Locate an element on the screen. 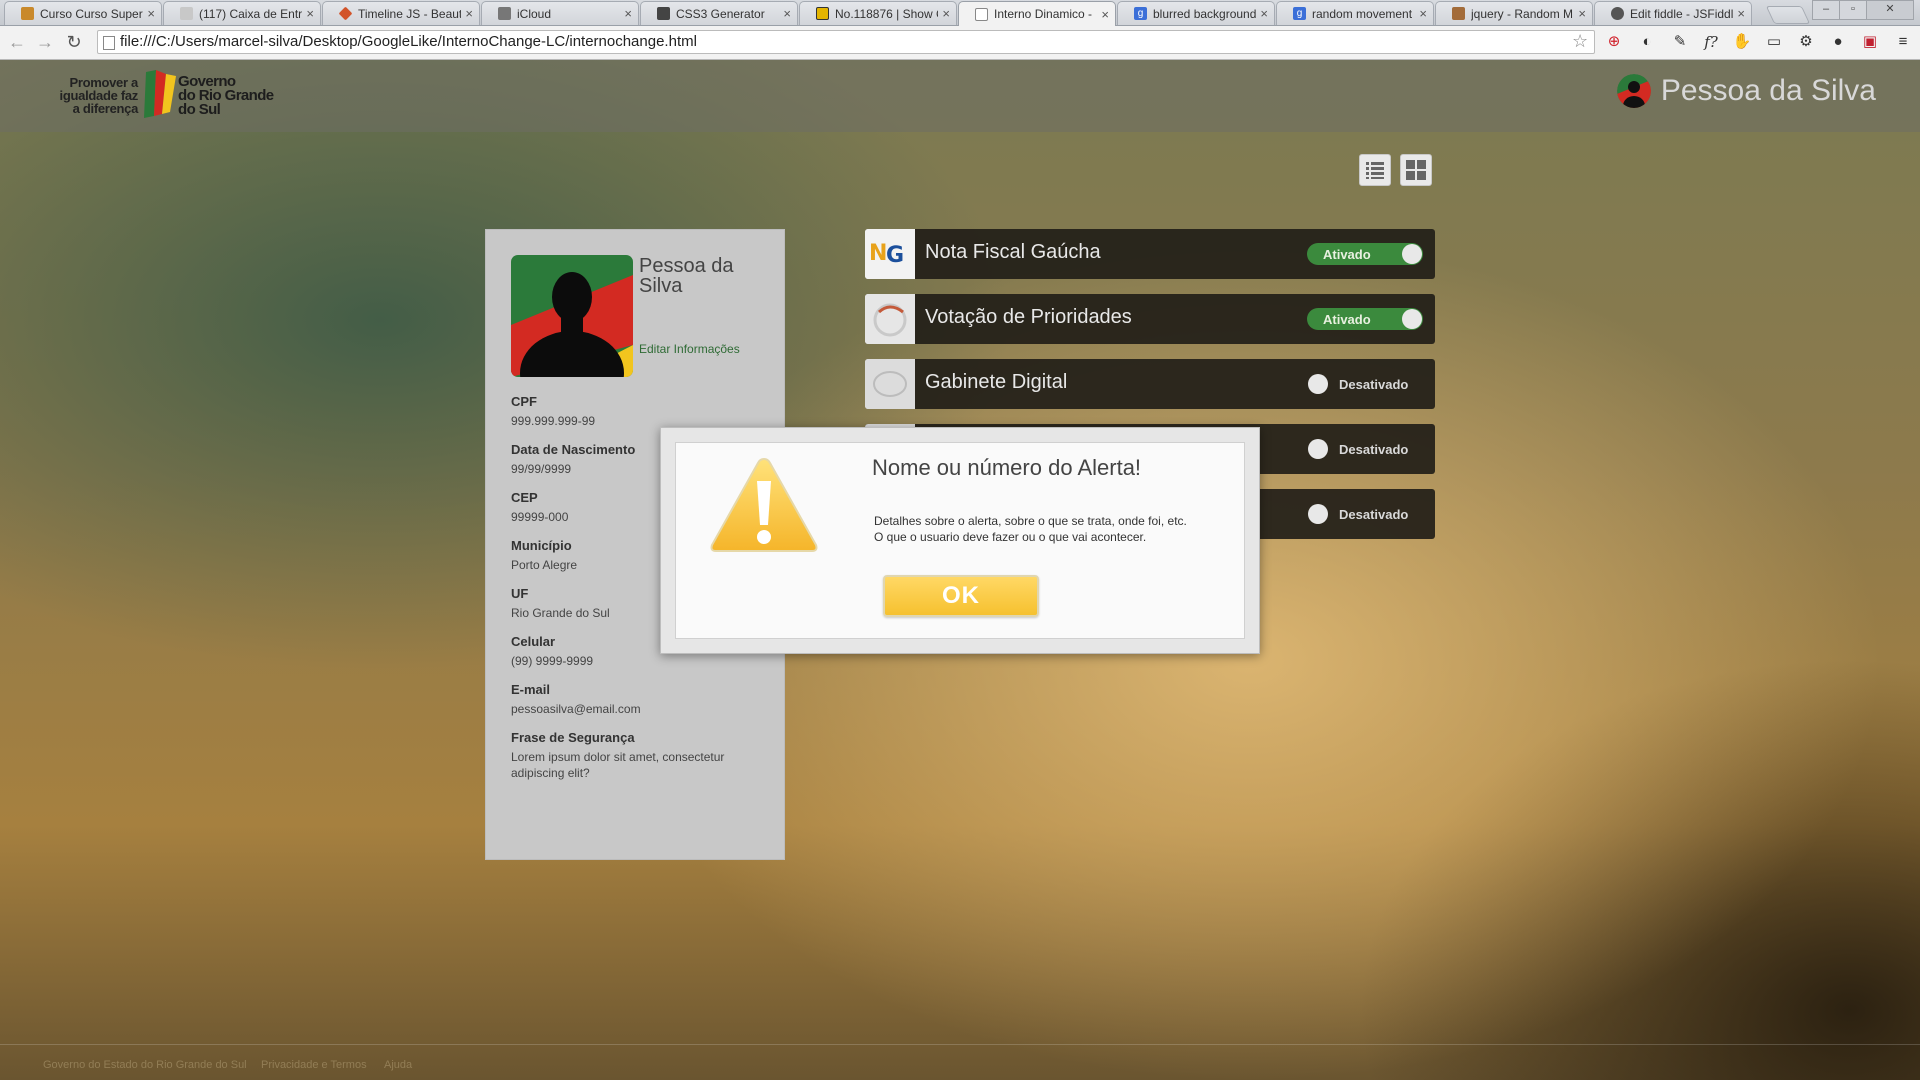 This screenshot has width=1920, height=1080. browser-tab: Edit fiddle - JSFiddl × is located at coordinates (1673, 13).